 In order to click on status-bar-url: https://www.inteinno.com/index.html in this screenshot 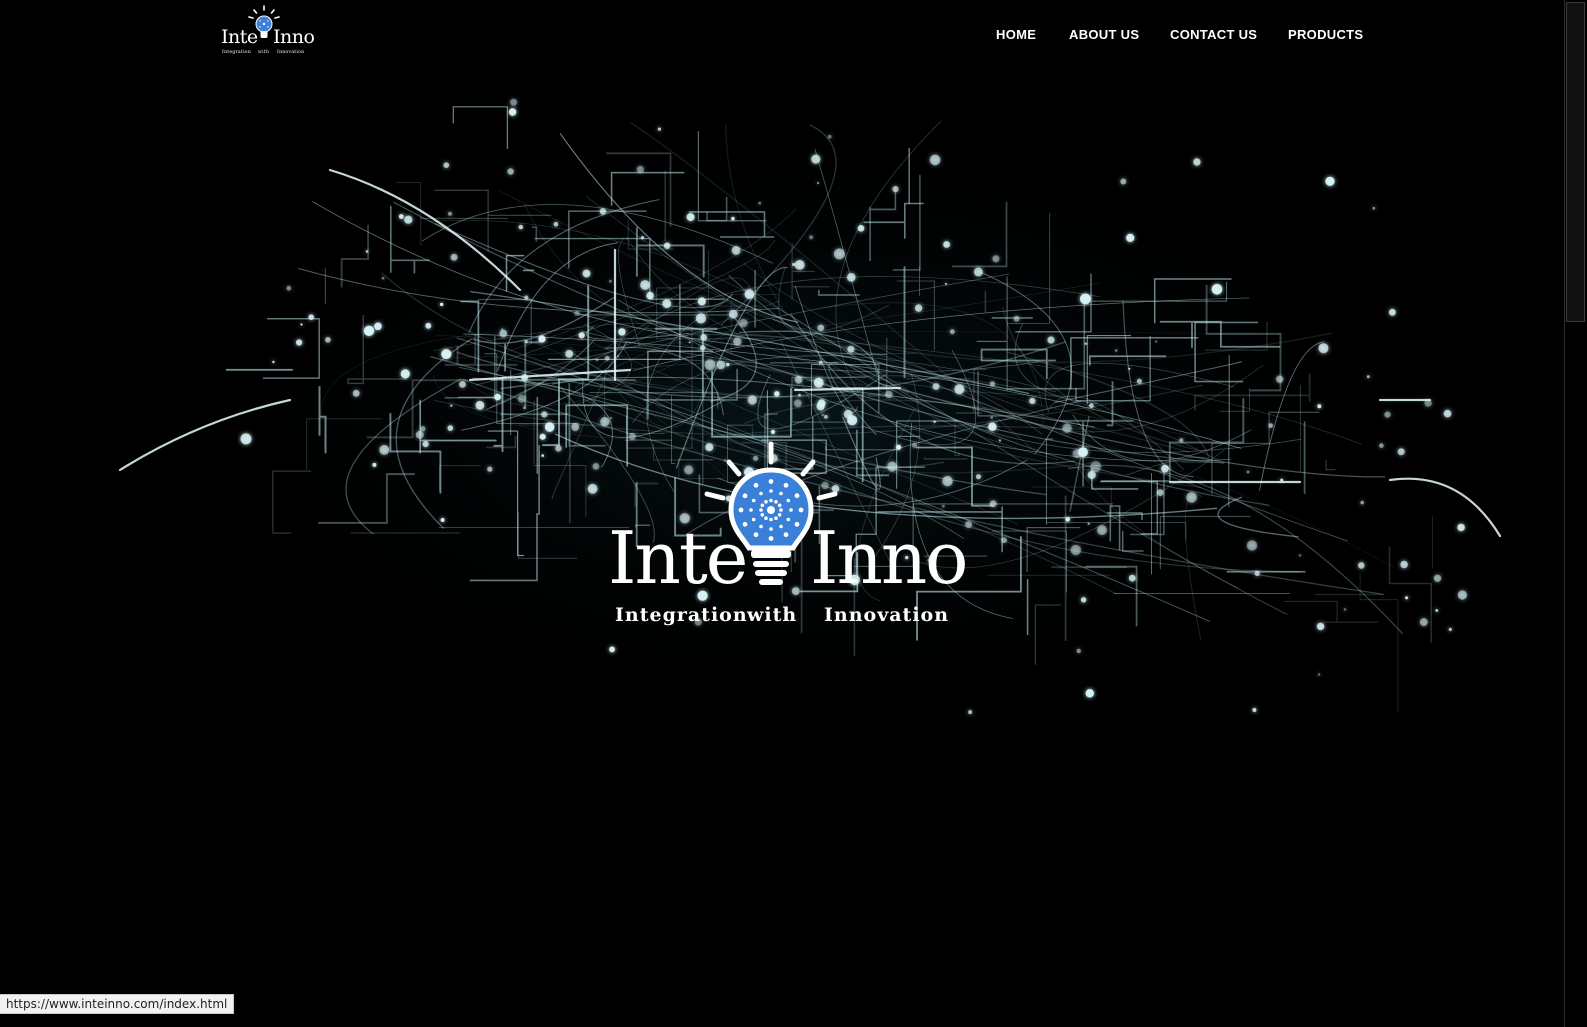, I will do `click(117, 1004)`.